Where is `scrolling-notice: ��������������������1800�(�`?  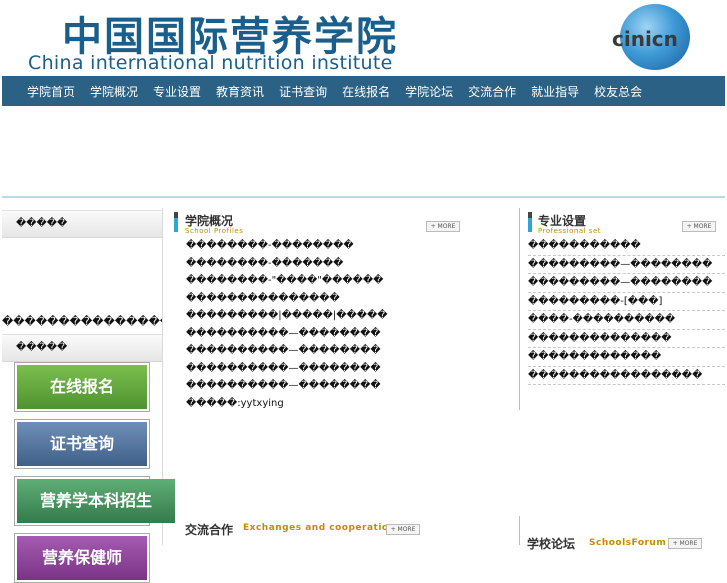 scrolling-notice: ��������������������1800�(� is located at coordinates (82, 321).